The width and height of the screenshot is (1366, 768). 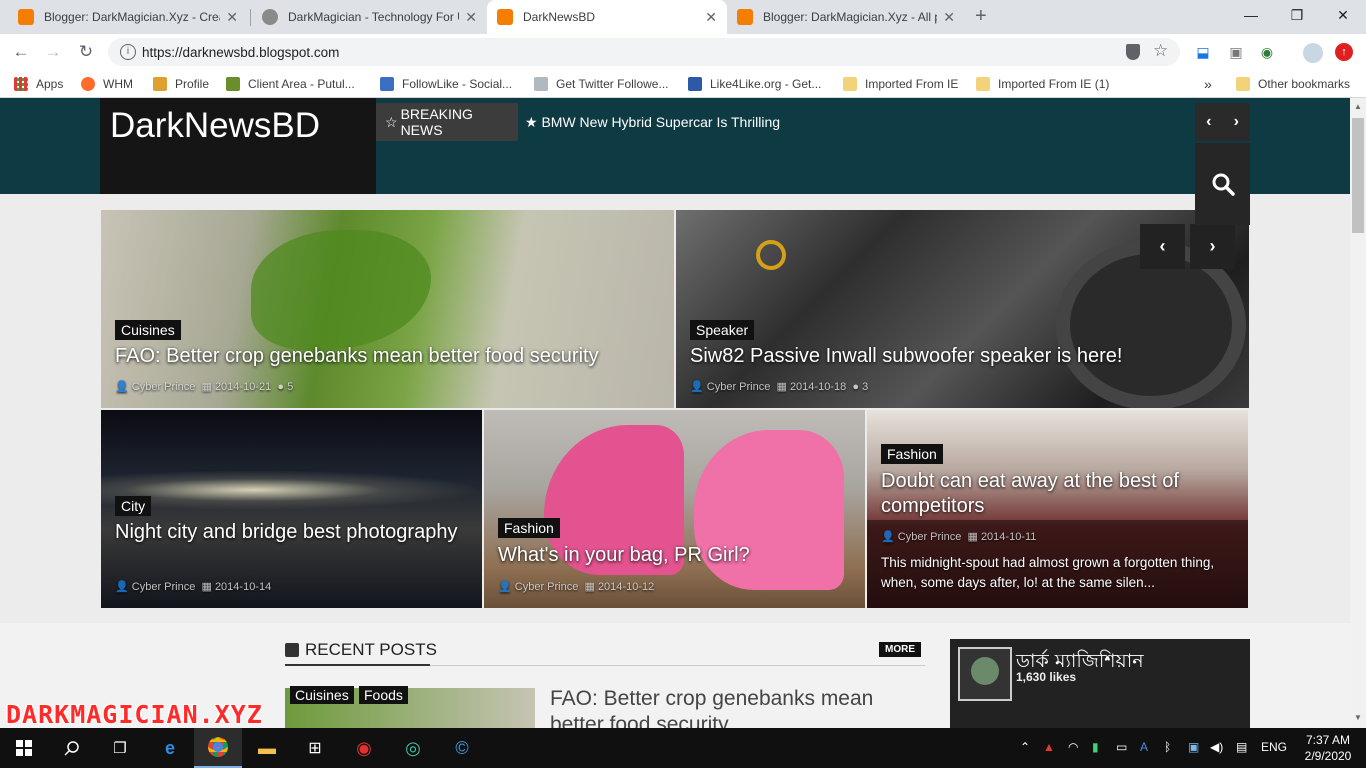 I want to click on back-arrow-icon: ←, so click(x=21, y=52).